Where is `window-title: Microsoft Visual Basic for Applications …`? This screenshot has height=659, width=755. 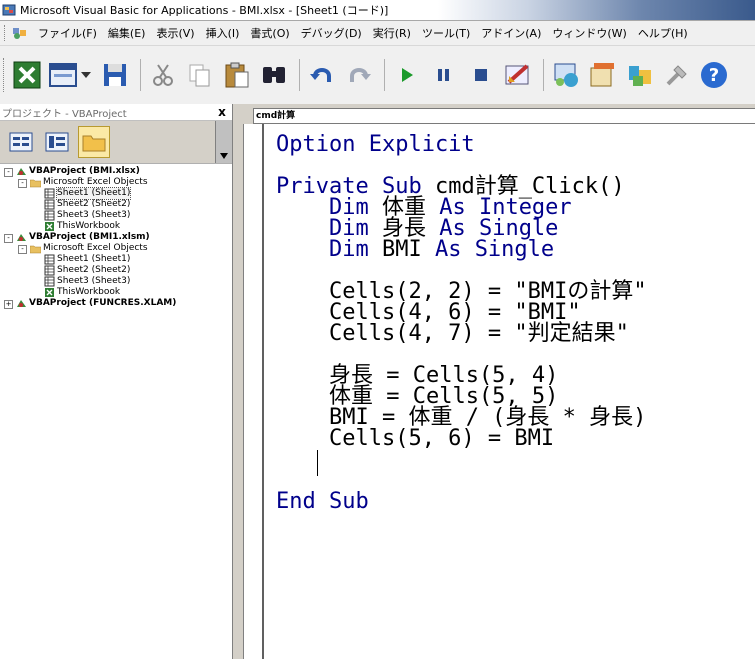
window-title: Microsoft Visual Basic for Applications … is located at coordinates (204, 10).